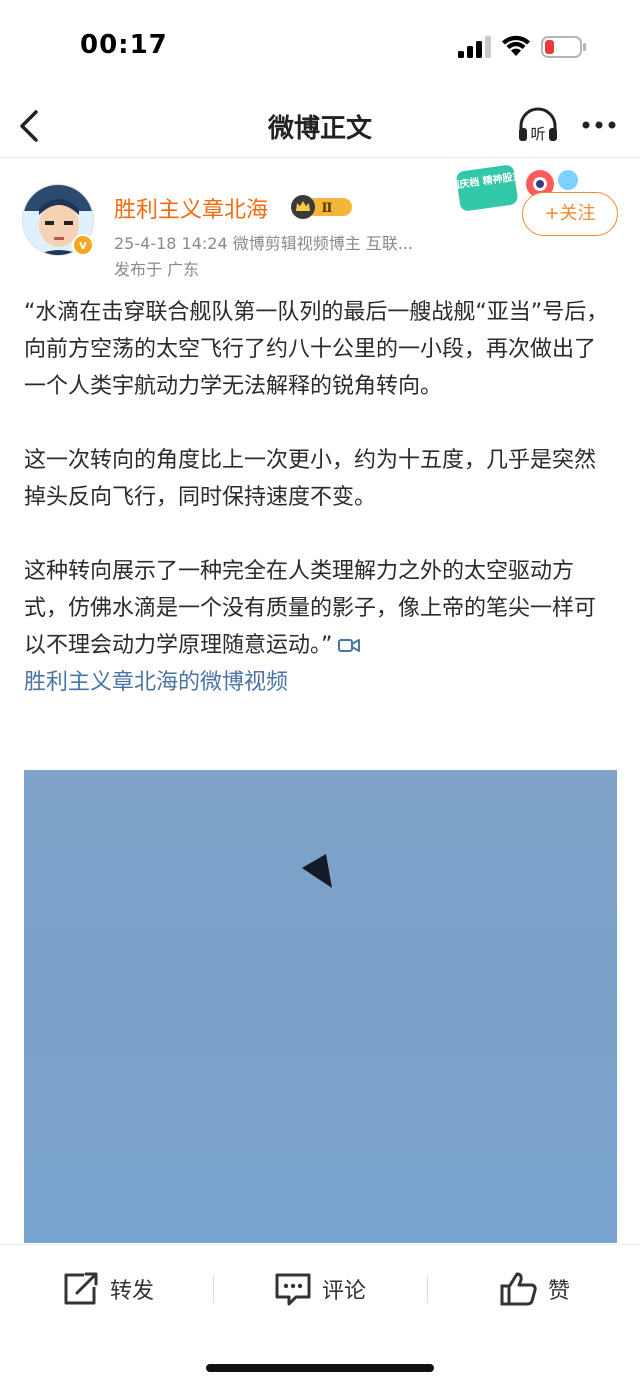 This screenshot has width=640, height=1387. What do you see at coordinates (320, 1368) in the screenshot?
I see `home-indicator` at bounding box center [320, 1368].